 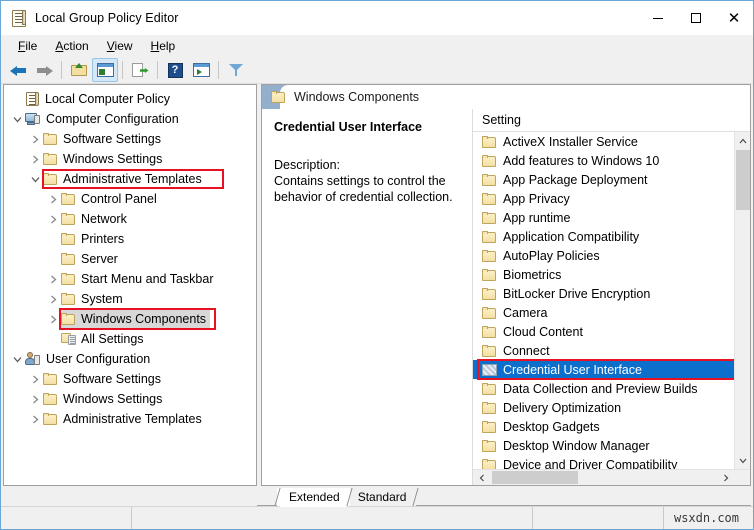 I want to click on list-item: Desktop Window Manager, so click(x=611, y=445).